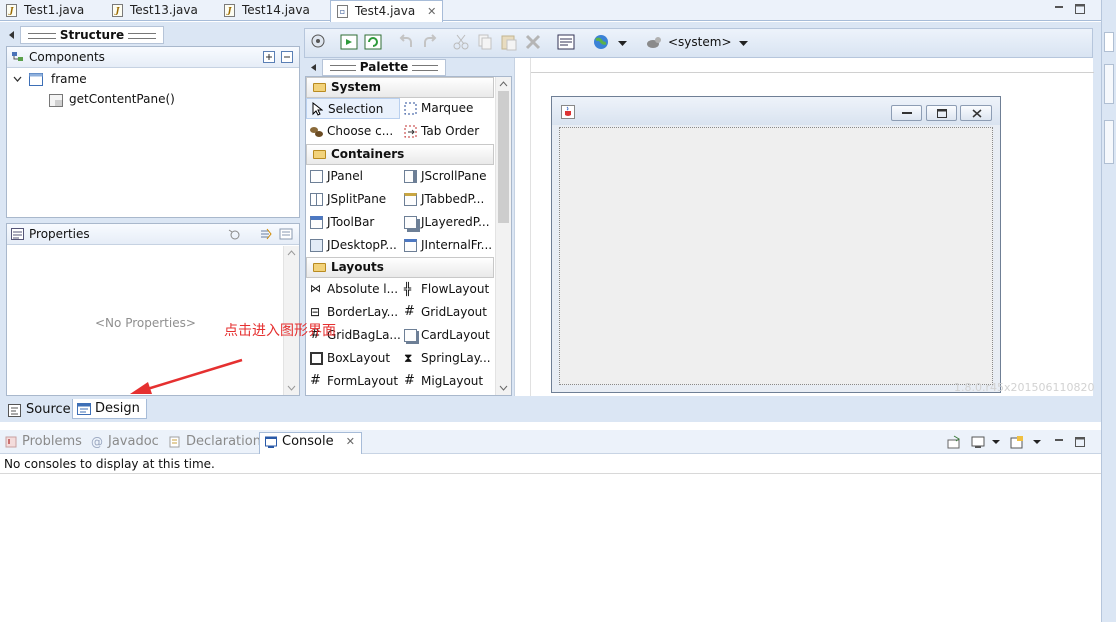  I want to click on tree-item-content-pane: getContentPane(), so click(112, 99).